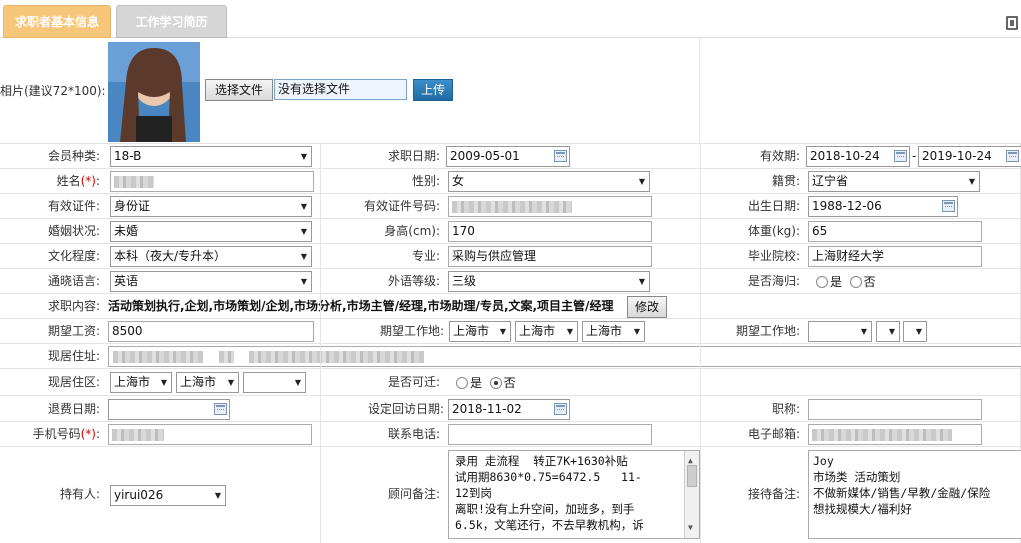 The width and height of the screenshot is (1021, 543). Describe the element at coordinates (691, 494) in the screenshot. I see `scrollbar: ▲ ▼` at that location.